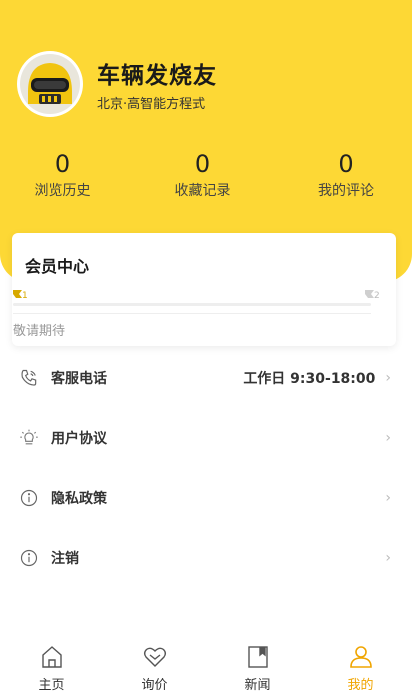  I want to click on avatar, so click(50, 84).